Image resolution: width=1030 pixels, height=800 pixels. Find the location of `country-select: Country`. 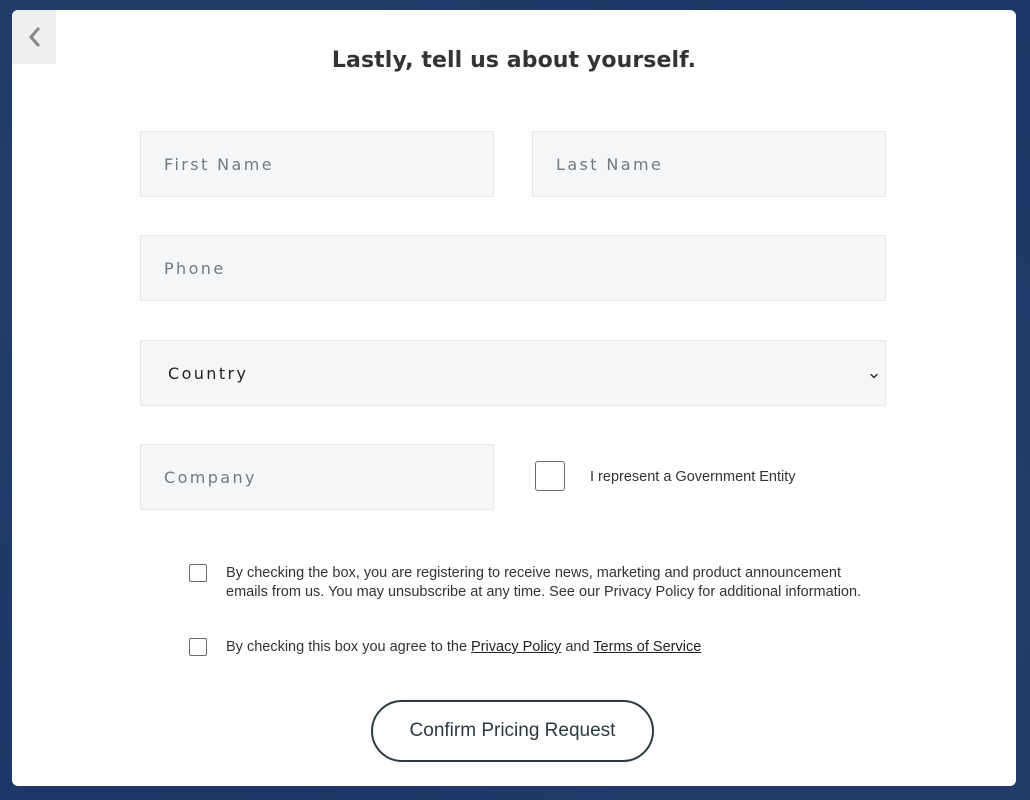

country-select: Country is located at coordinates (513, 373).